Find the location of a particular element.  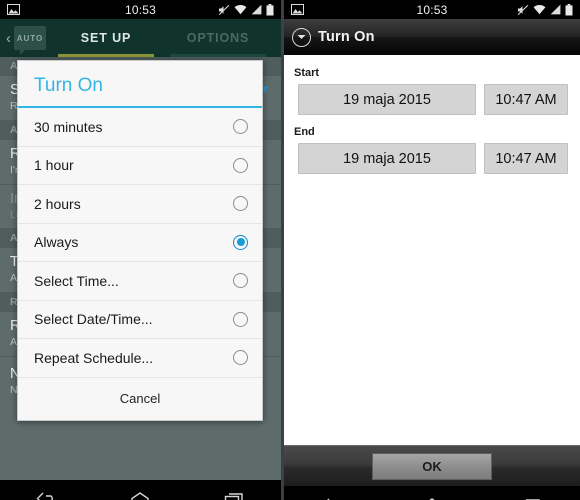

radio-button-selected-icon is located at coordinates (240, 242).